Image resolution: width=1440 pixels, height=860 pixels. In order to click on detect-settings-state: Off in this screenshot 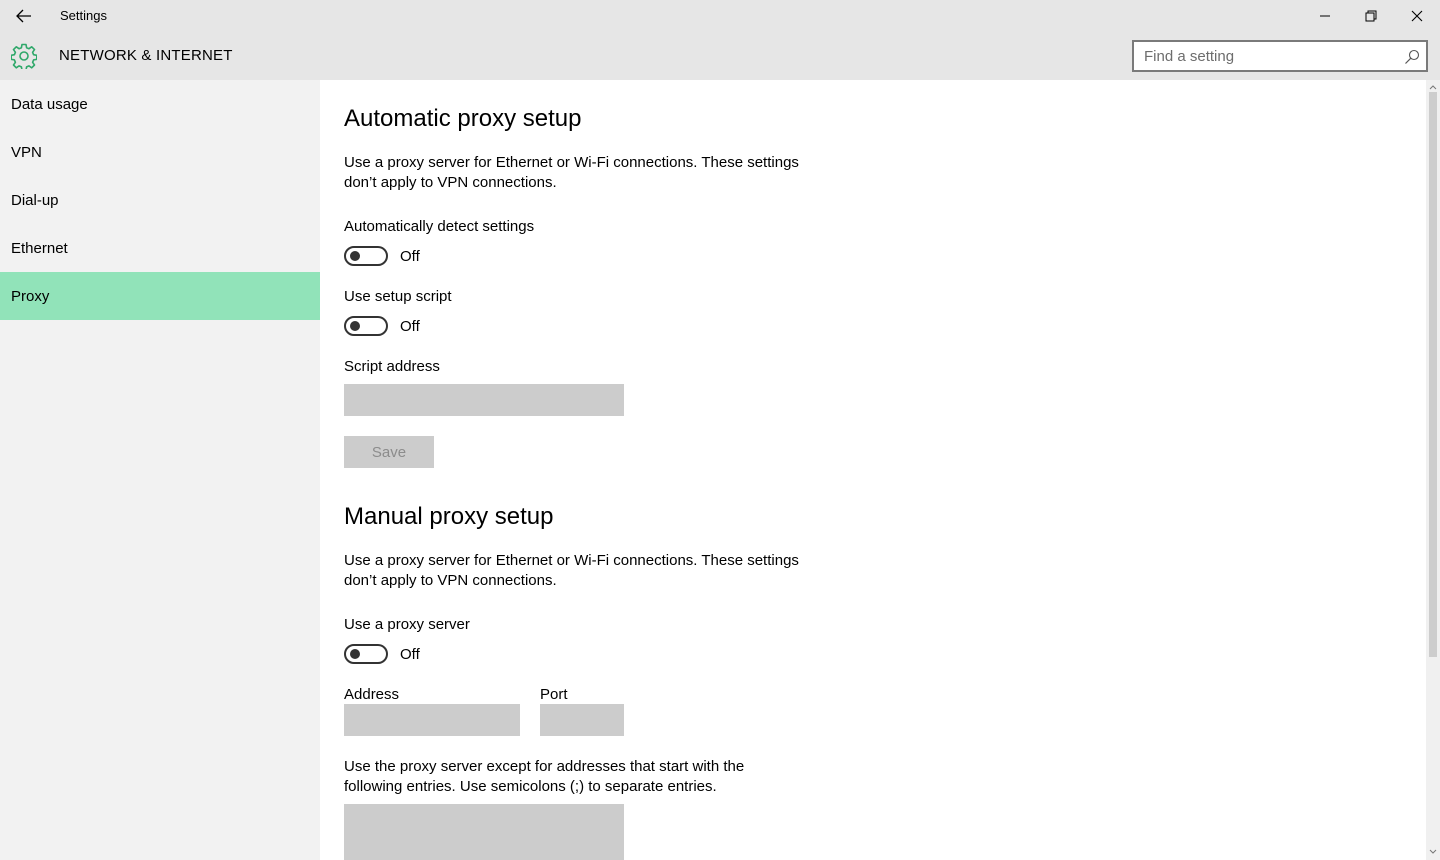, I will do `click(410, 256)`.